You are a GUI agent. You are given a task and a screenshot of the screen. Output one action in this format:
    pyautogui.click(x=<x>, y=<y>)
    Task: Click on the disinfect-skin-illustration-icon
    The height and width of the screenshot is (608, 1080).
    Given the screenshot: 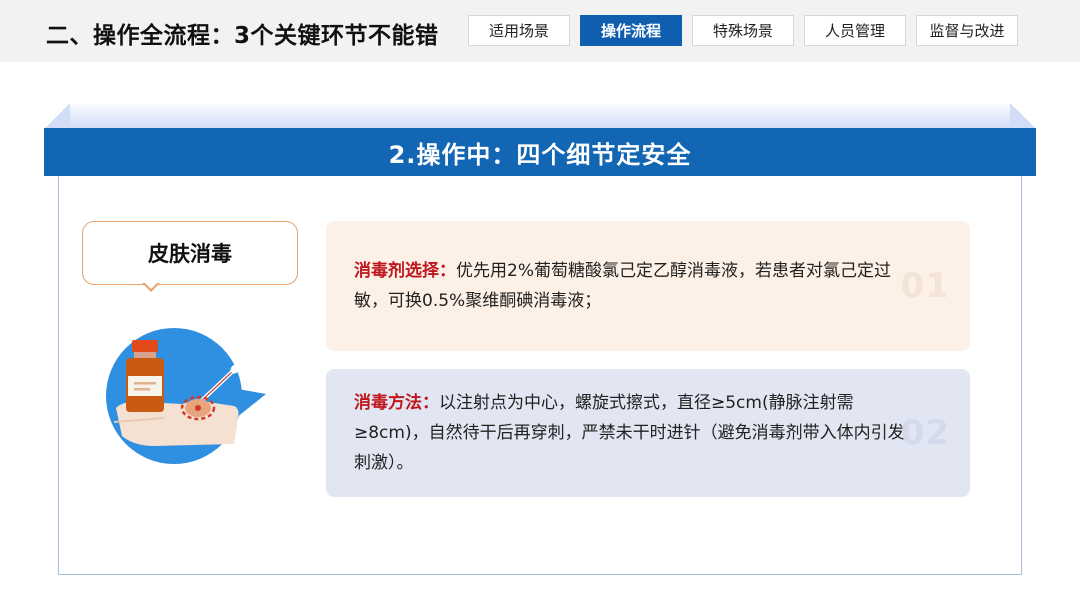 What is the action you would take?
    pyautogui.click(x=189, y=396)
    